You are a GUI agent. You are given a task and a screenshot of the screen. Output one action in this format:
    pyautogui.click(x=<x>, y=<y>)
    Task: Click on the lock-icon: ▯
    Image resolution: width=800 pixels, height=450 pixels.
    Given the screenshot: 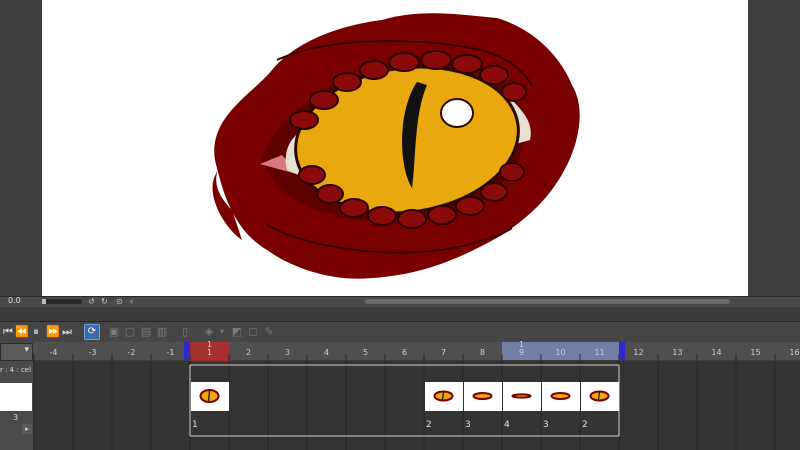 What is the action you would take?
    pyautogui.click(x=185, y=332)
    